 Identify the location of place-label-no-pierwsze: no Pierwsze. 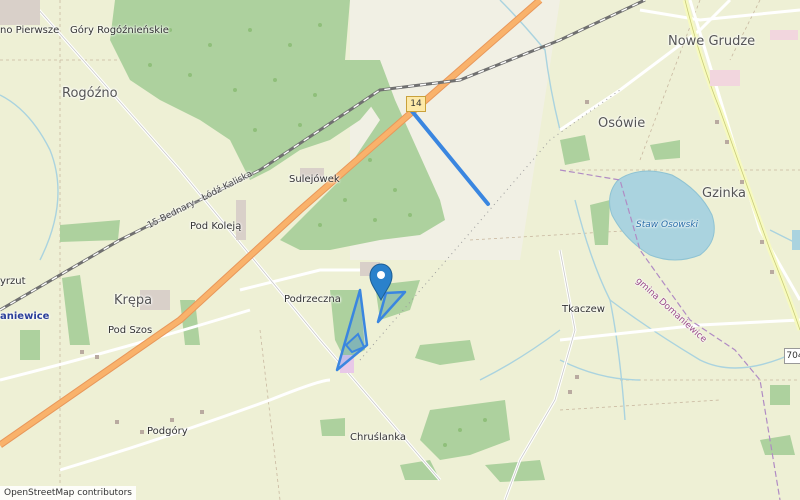
(30, 30).